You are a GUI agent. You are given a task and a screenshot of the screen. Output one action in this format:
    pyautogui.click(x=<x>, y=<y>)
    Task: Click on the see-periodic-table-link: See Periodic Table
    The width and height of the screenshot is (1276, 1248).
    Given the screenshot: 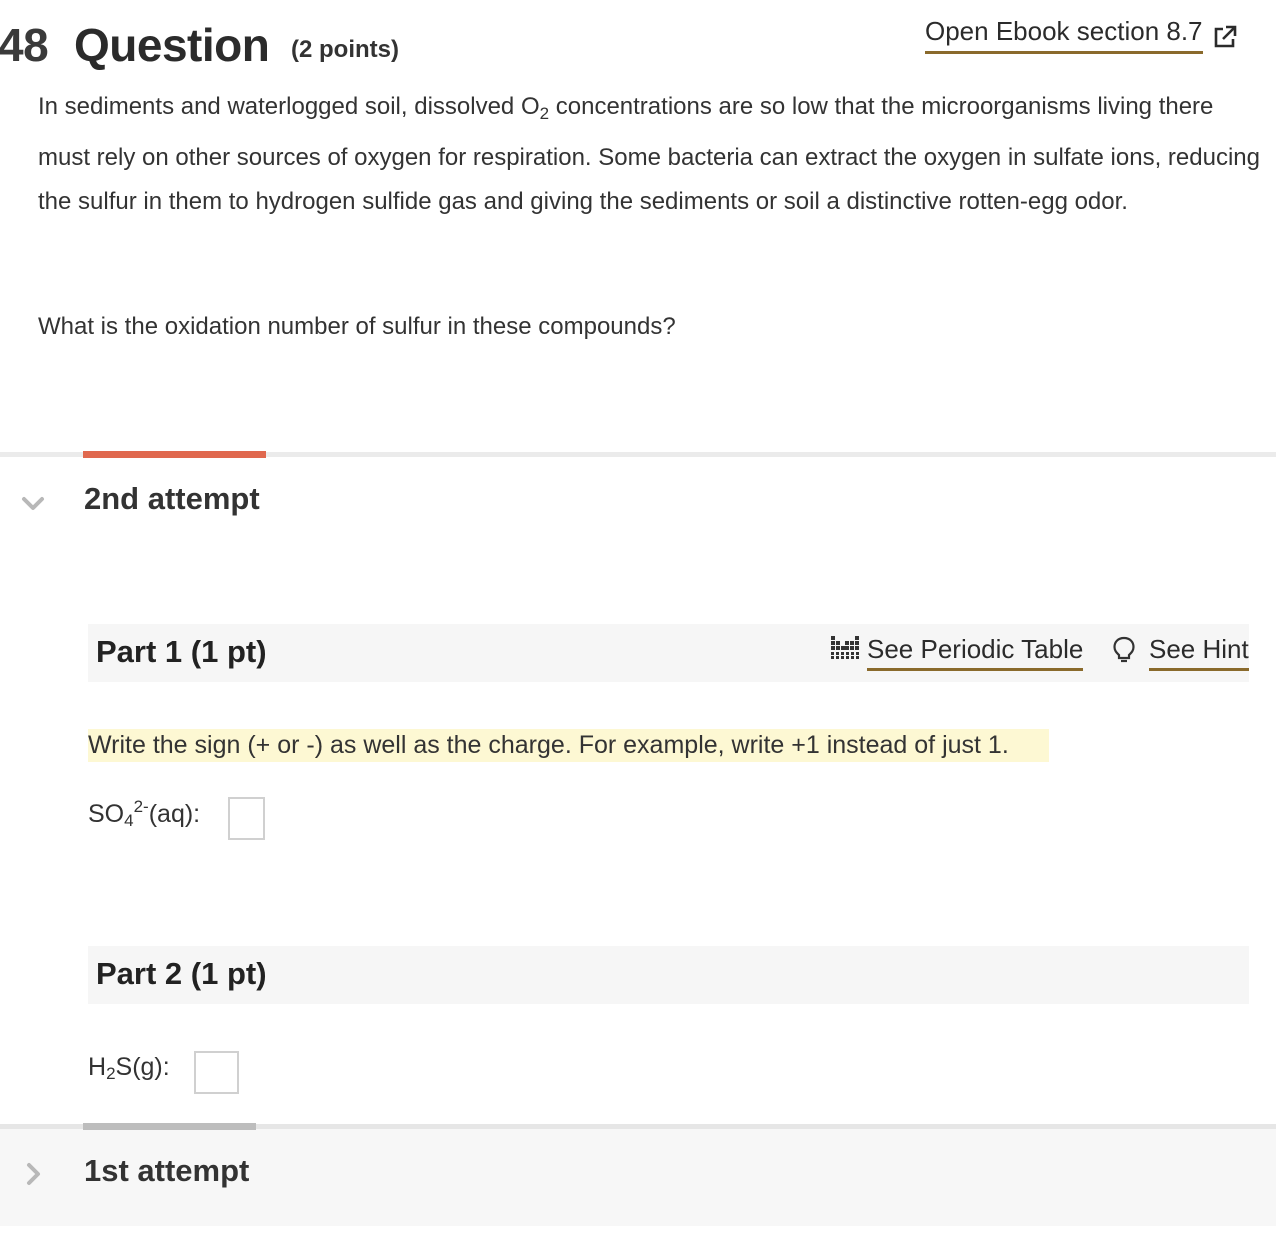 What is the action you would take?
    pyautogui.click(x=975, y=652)
    